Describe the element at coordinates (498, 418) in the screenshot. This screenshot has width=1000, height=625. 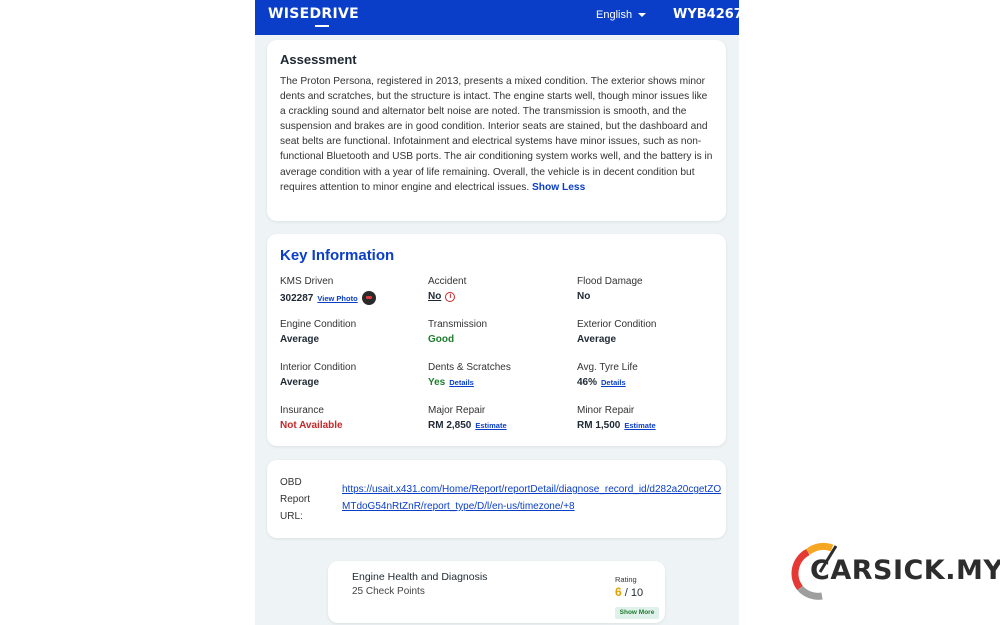
I see `major-repair-item: Major Repair RM 2,850 Estimate` at that location.